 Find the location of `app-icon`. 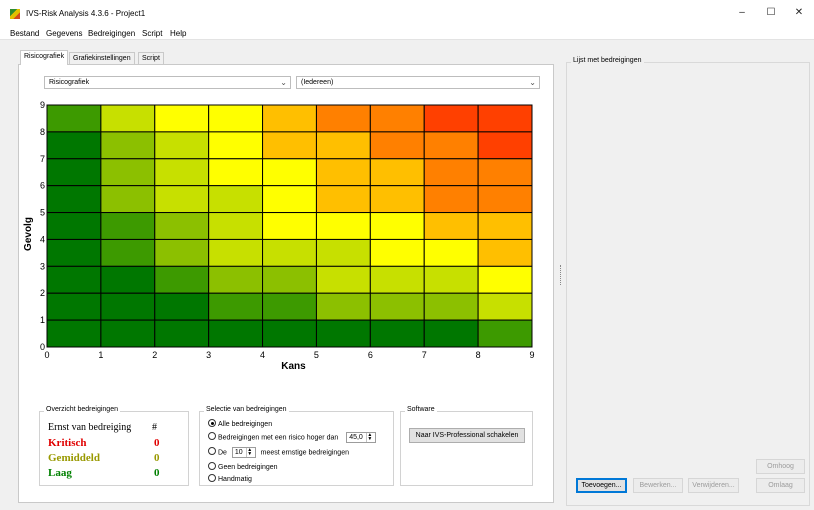

app-icon is located at coordinates (15, 14).